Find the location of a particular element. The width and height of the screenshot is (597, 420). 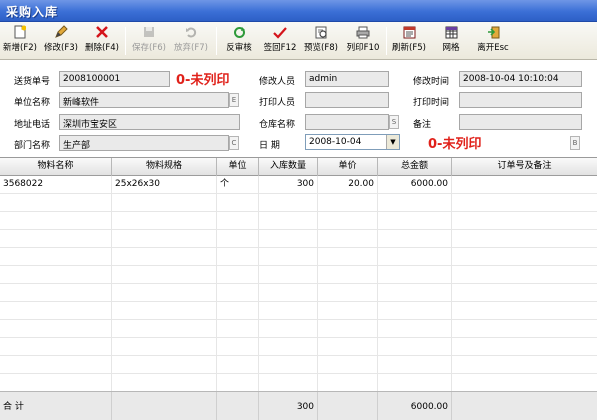

print-button: 列印F10 is located at coordinates (363, 41).